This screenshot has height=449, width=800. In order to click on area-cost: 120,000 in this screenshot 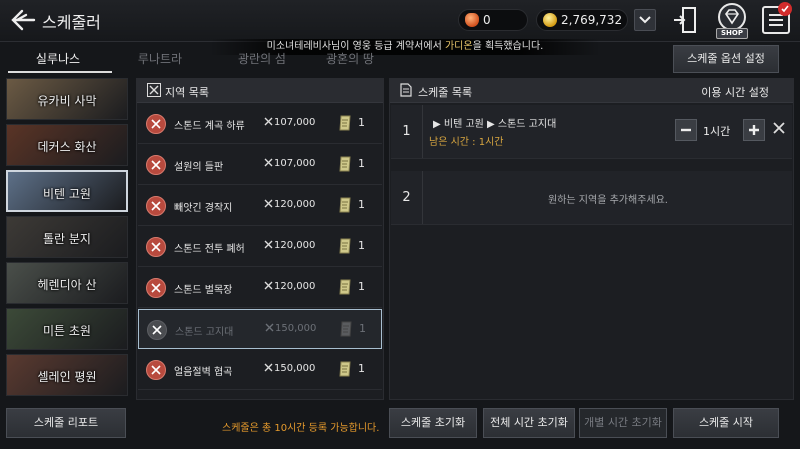, I will do `click(295, 245)`.